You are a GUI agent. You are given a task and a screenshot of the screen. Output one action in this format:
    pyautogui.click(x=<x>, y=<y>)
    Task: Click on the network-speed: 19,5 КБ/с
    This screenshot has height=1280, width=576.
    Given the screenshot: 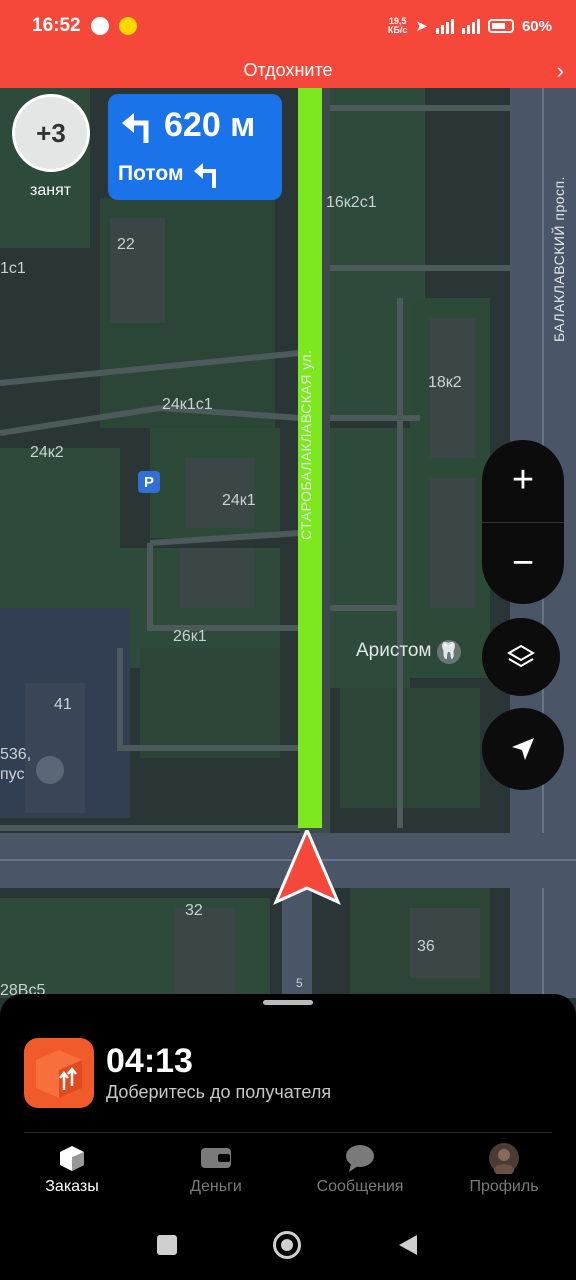 What is the action you would take?
    pyautogui.click(x=397, y=25)
    